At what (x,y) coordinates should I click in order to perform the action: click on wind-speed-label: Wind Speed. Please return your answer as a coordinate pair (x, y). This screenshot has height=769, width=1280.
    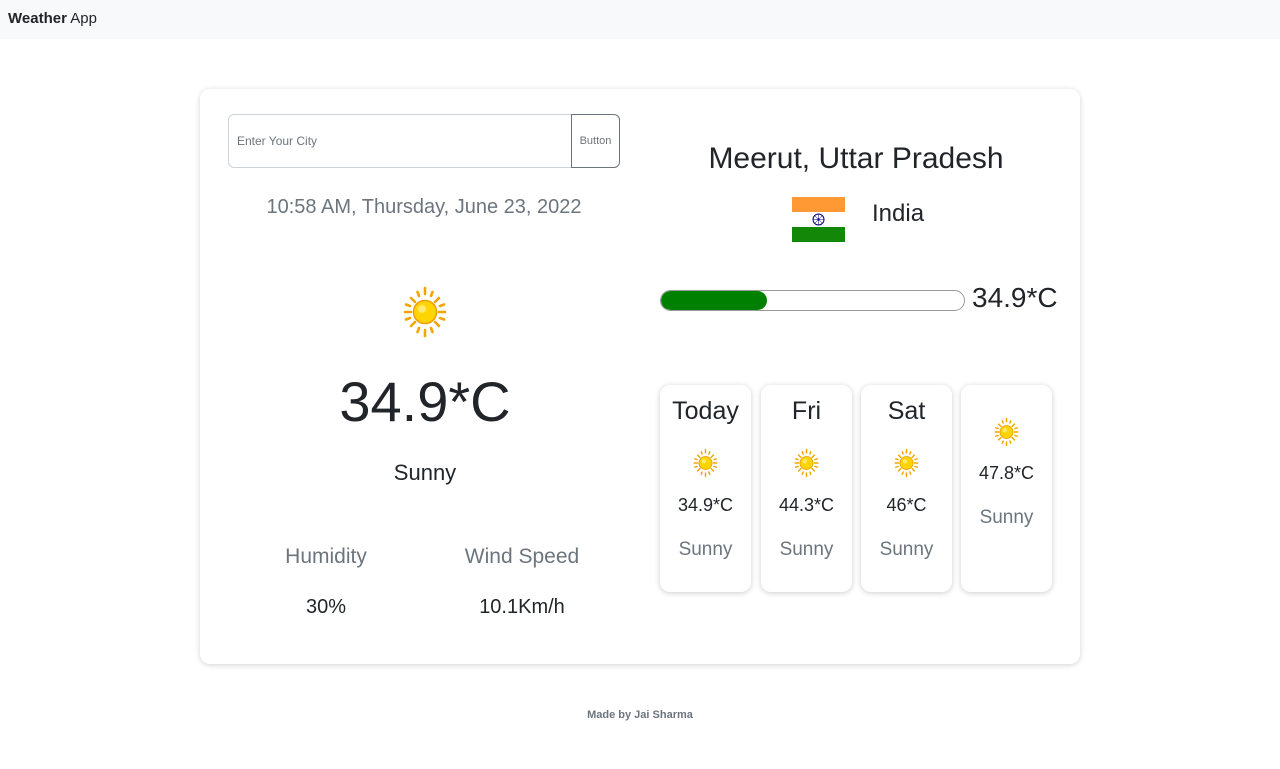
    Looking at the image, I should click on (522, 556).